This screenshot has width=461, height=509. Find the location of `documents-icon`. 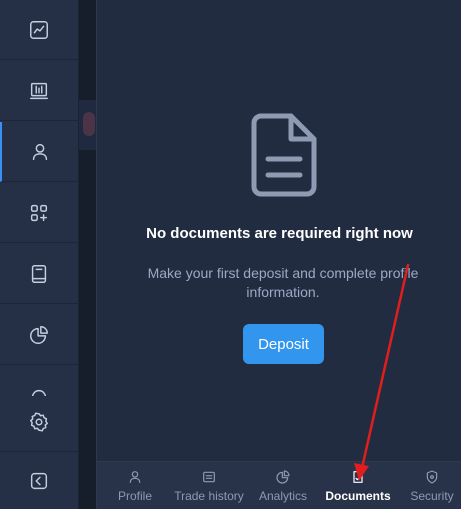

documents-icon is located at coordinates (358, 477).